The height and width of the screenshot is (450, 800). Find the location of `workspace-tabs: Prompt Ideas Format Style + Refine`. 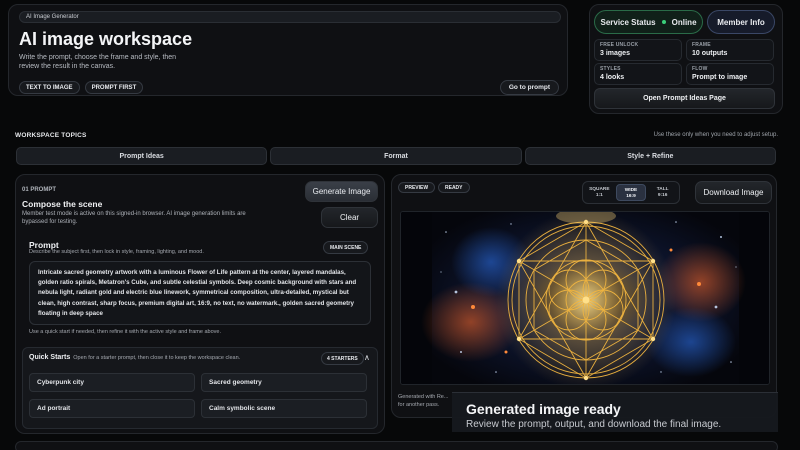

workspace-tabs: Prompt Ideas Format Style + Refine is located at coordinates (396, 156).